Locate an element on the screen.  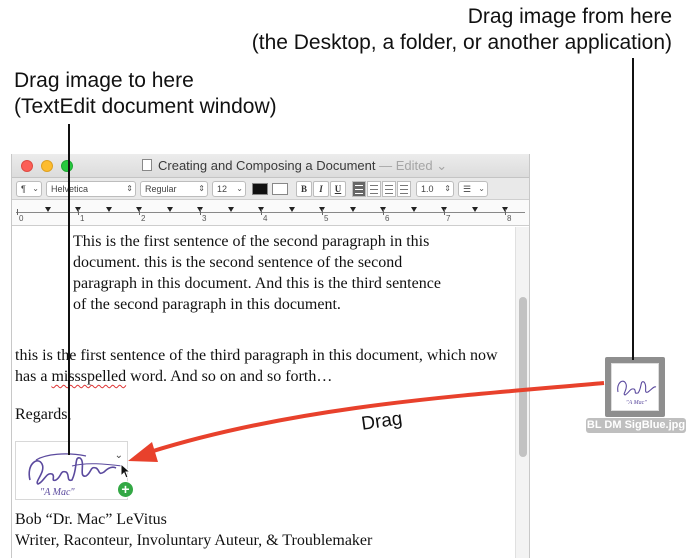
target-callout-line1: Drag image to here is located at coordinates (104, 80).